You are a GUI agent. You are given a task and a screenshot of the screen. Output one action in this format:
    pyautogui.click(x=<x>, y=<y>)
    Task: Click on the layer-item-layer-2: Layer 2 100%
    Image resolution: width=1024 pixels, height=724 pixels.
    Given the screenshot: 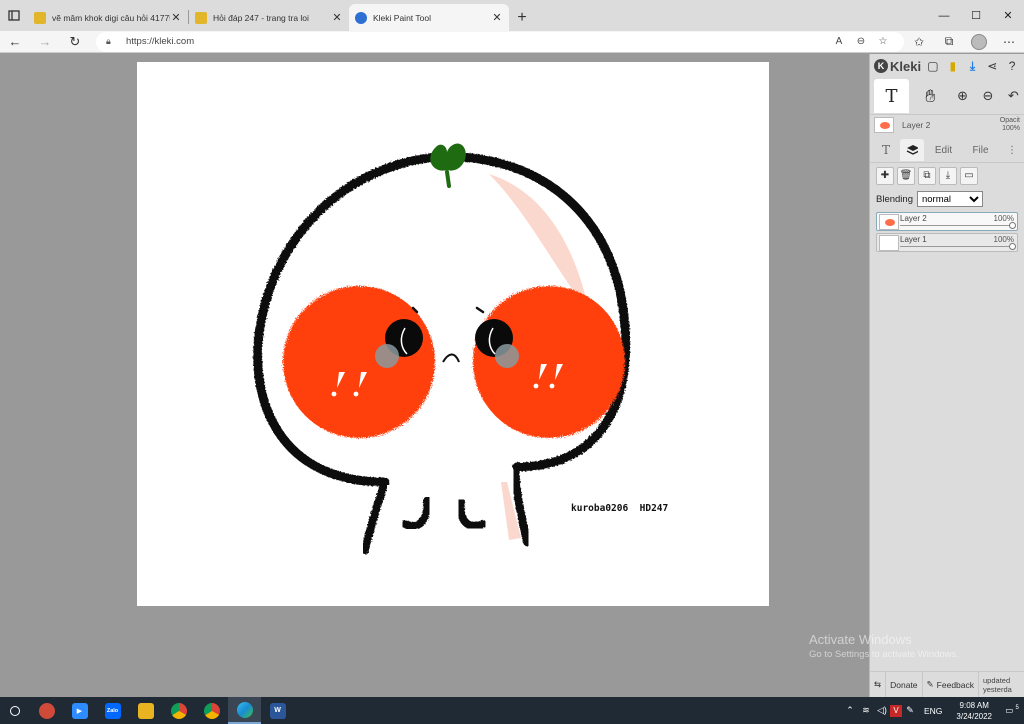 What is the action you would take?
    pyautogui.click(x=947, y=221)
    